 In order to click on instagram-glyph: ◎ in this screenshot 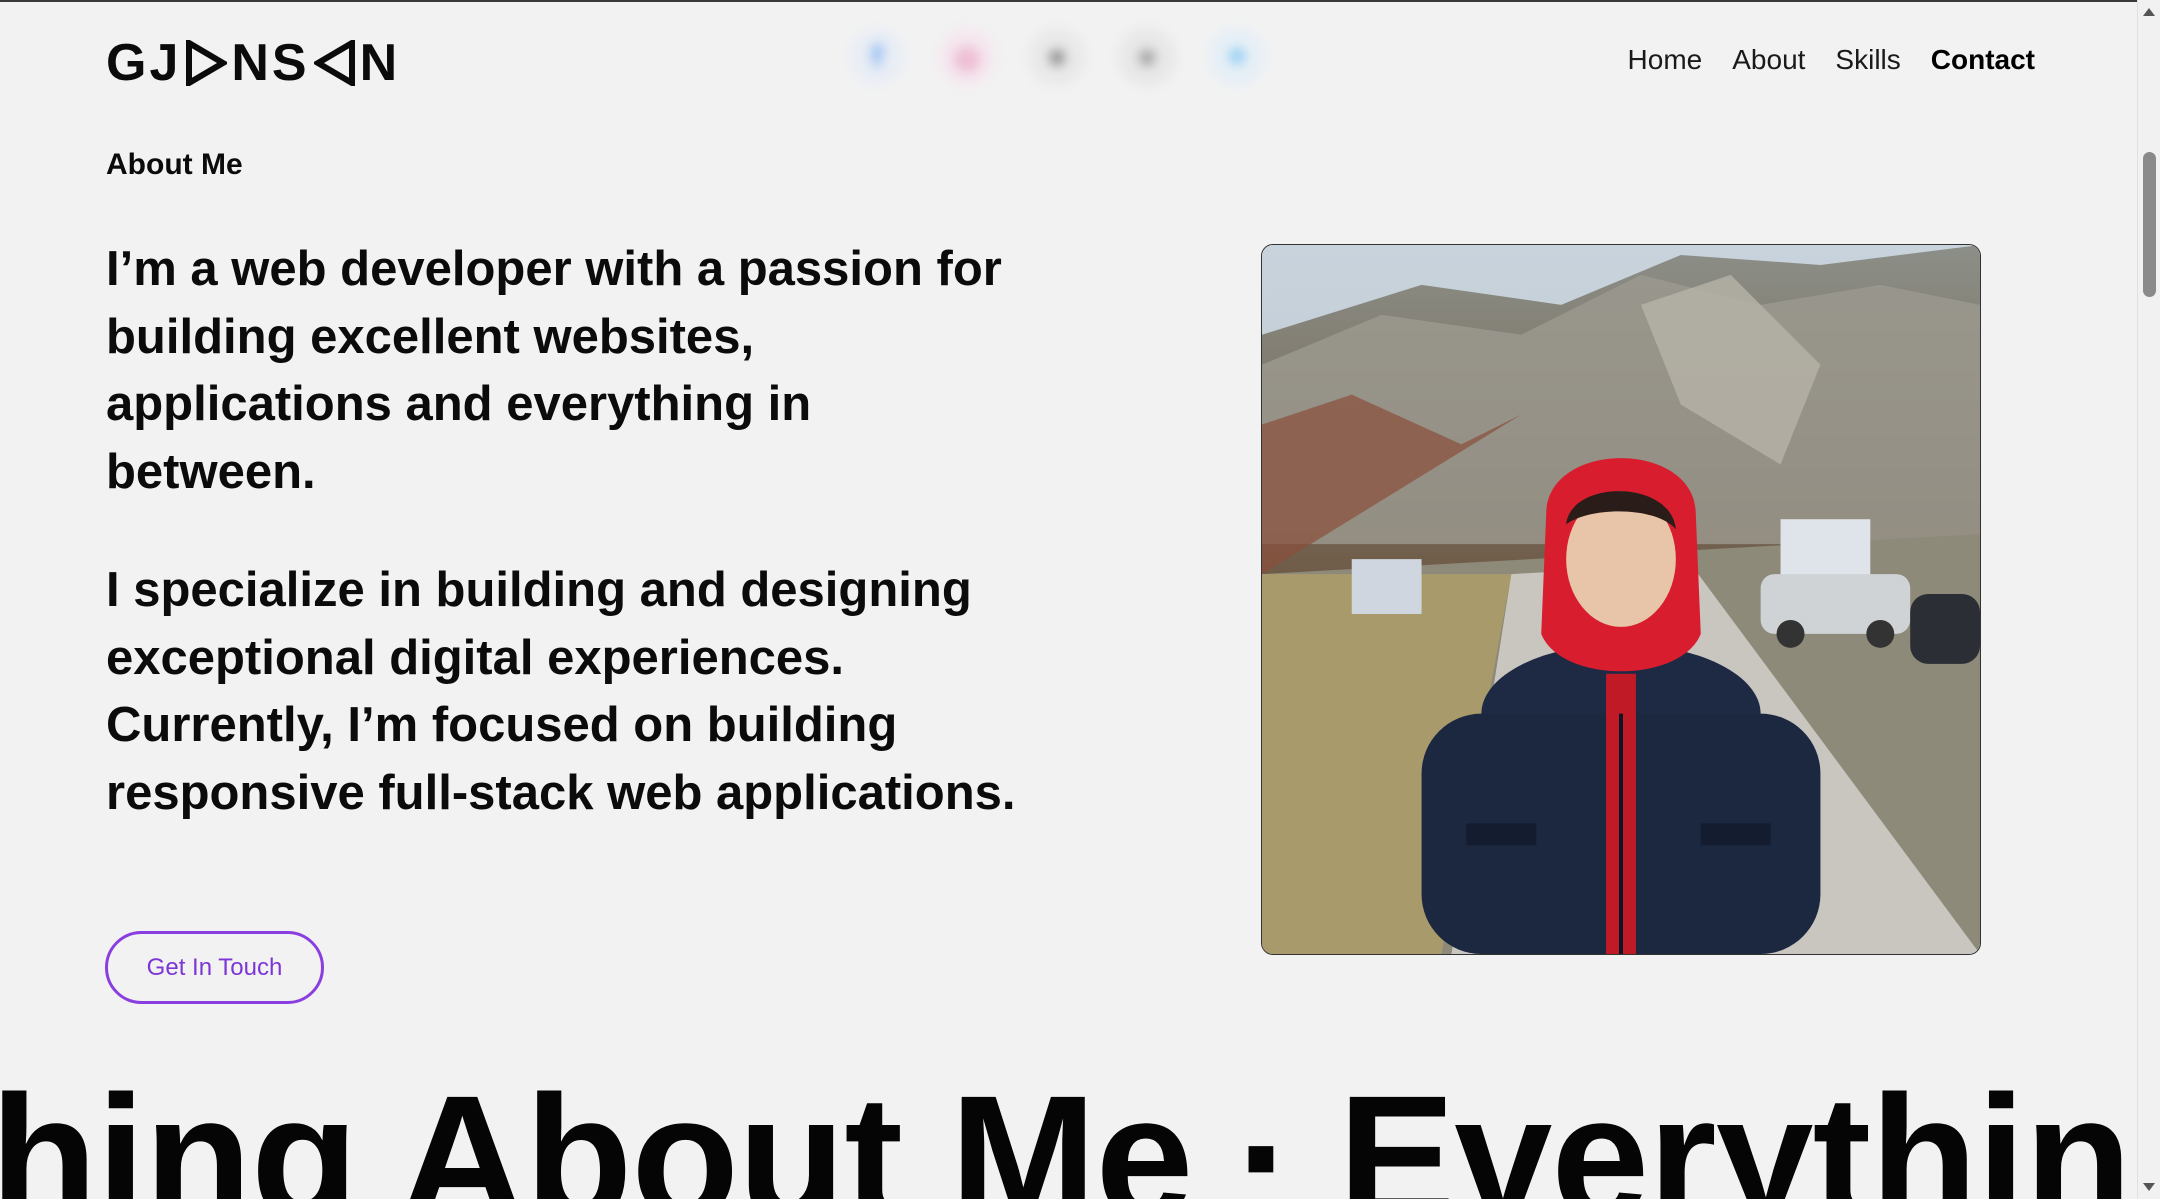, I will do `click(967, 57)`.